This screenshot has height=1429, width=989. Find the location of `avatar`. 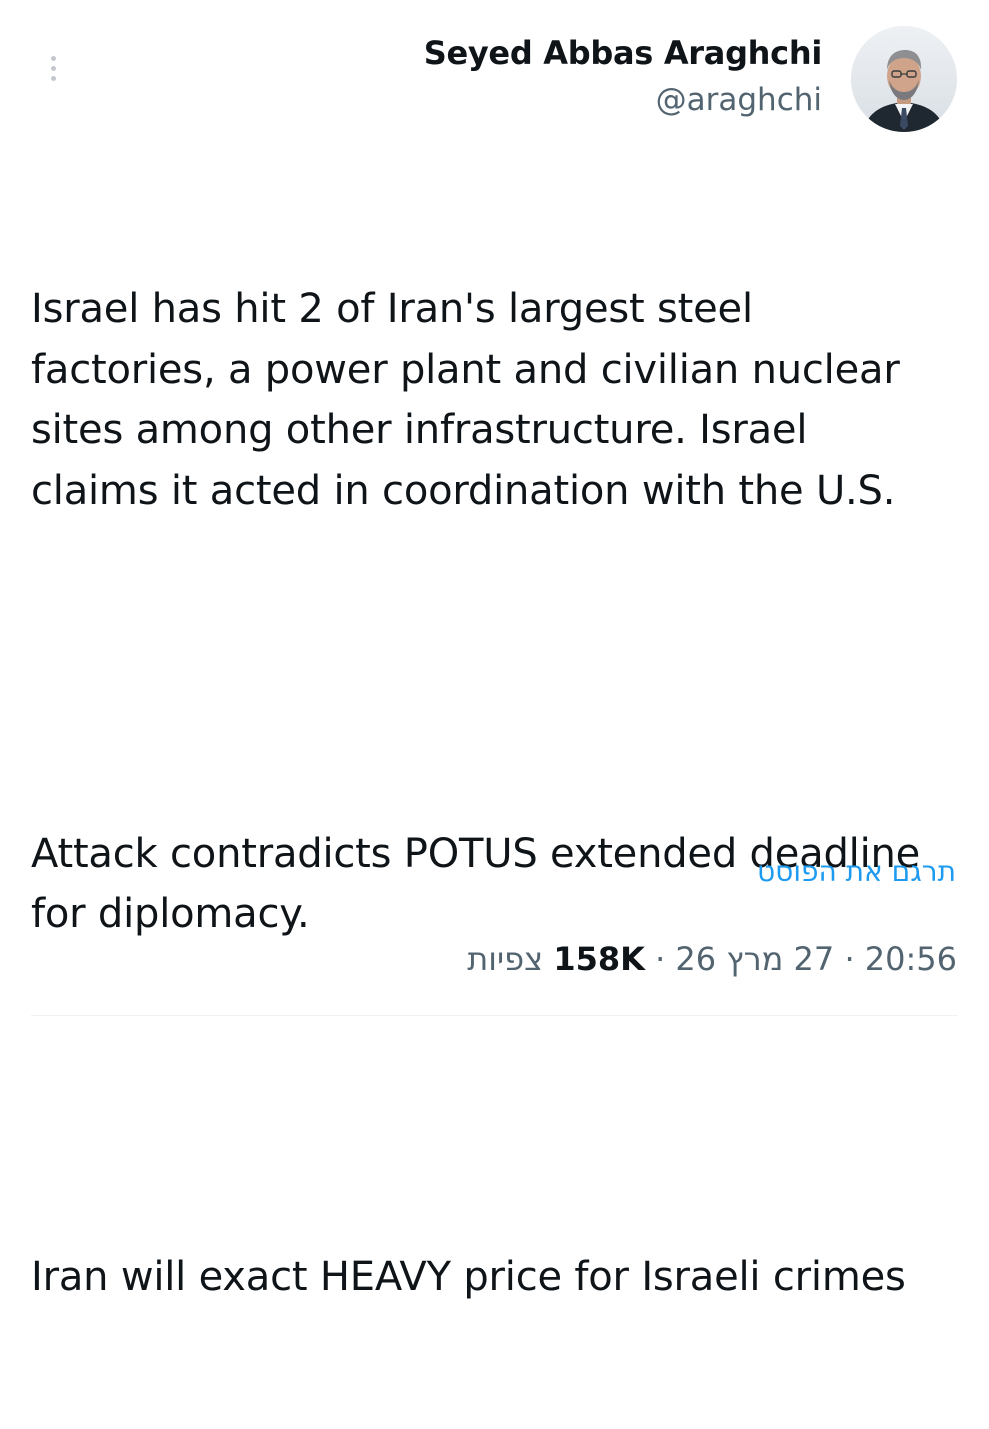

avatar is located at coordinates (904, 79).